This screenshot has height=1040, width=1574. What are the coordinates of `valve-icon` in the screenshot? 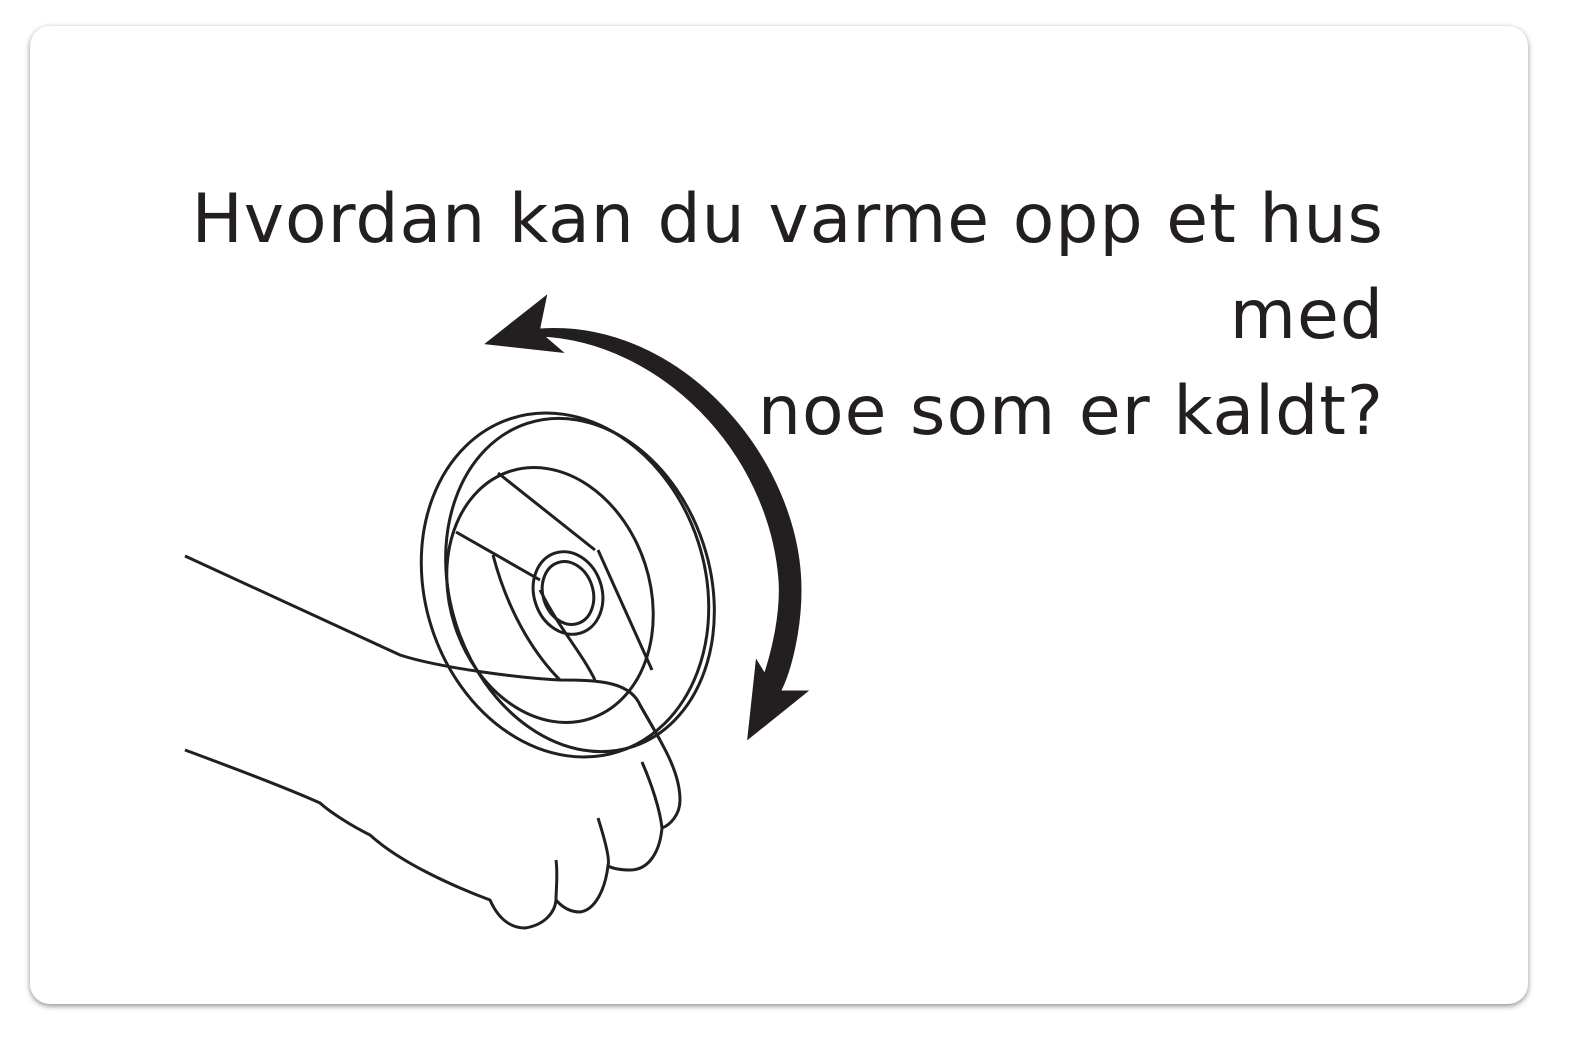 It's located at (567, 585).